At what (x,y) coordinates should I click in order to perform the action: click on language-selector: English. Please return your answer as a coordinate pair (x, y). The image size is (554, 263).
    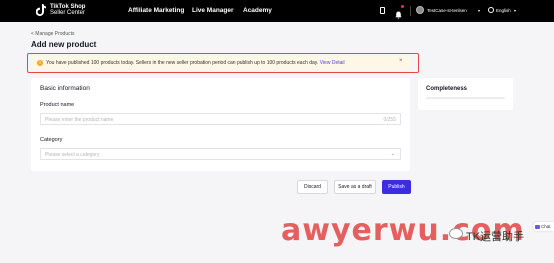
    Looking at the image, I should click on (503, 10).